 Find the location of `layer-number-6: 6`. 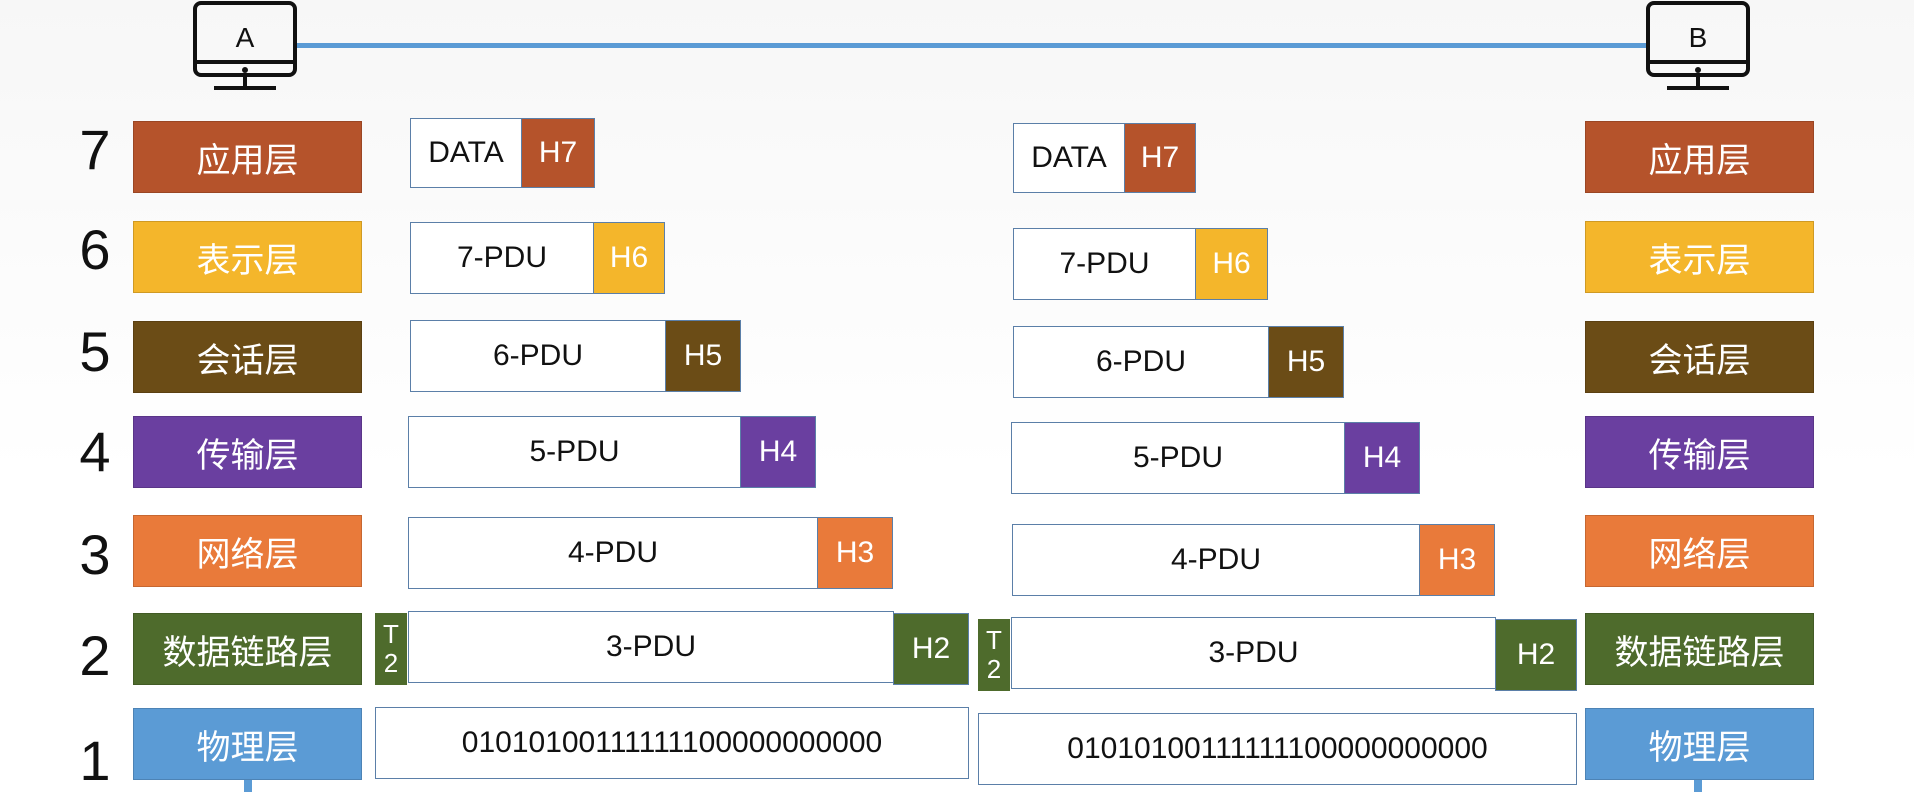

layer-number-6: 6 is located at coordinates (95, 249).